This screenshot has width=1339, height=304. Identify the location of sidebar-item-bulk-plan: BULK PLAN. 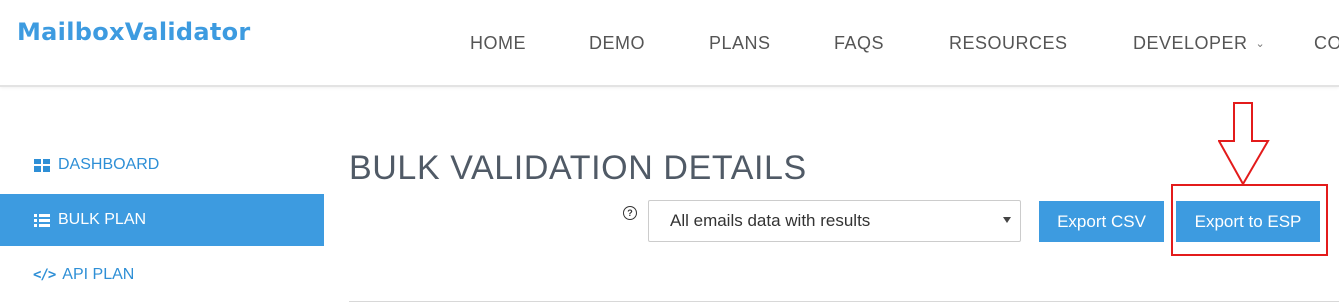
(162, 220).